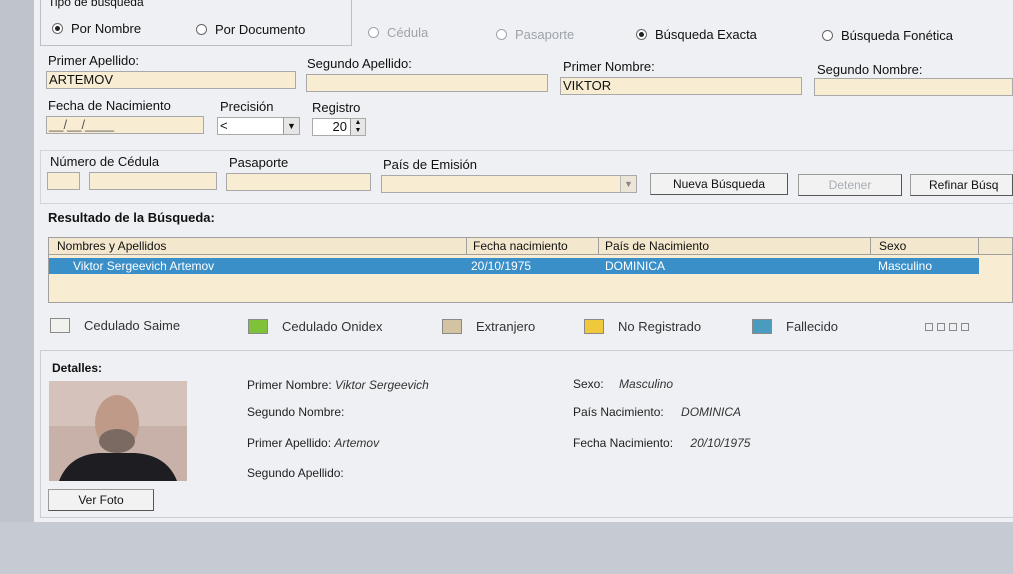 This screenshot has height=574, width=1013. I want to click on detail-sexo: Sexo: Masculino, so click(623, 384).